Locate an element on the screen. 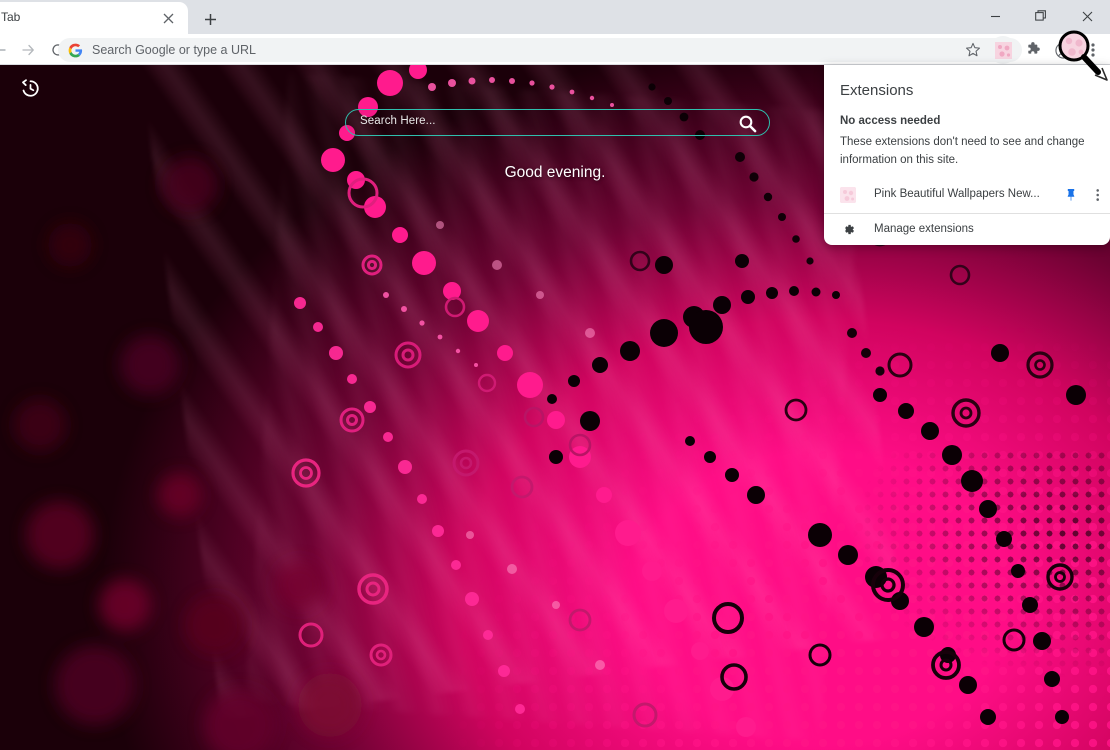  browser-tab: Tab is located at coordinates (94, 18).